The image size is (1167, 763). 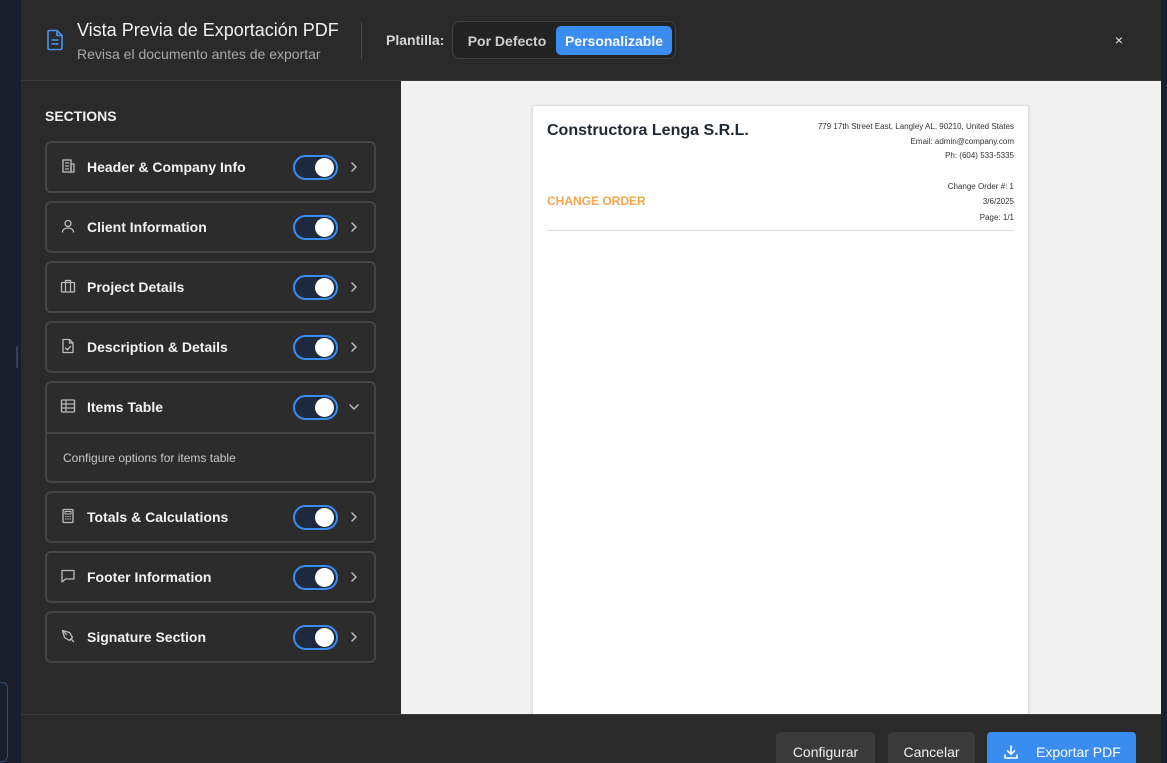 I want to click on chevron-down-icon, so click(x=354, y=407).